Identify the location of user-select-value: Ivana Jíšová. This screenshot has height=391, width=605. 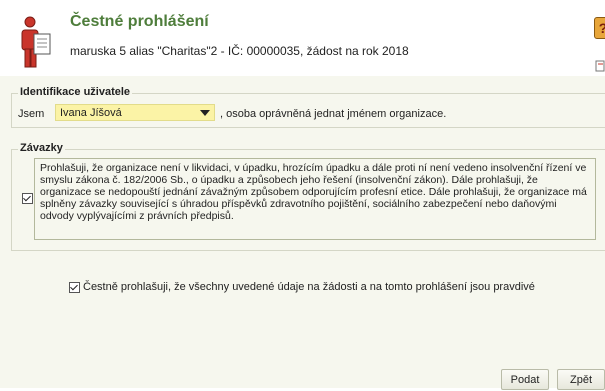
(91, 113).